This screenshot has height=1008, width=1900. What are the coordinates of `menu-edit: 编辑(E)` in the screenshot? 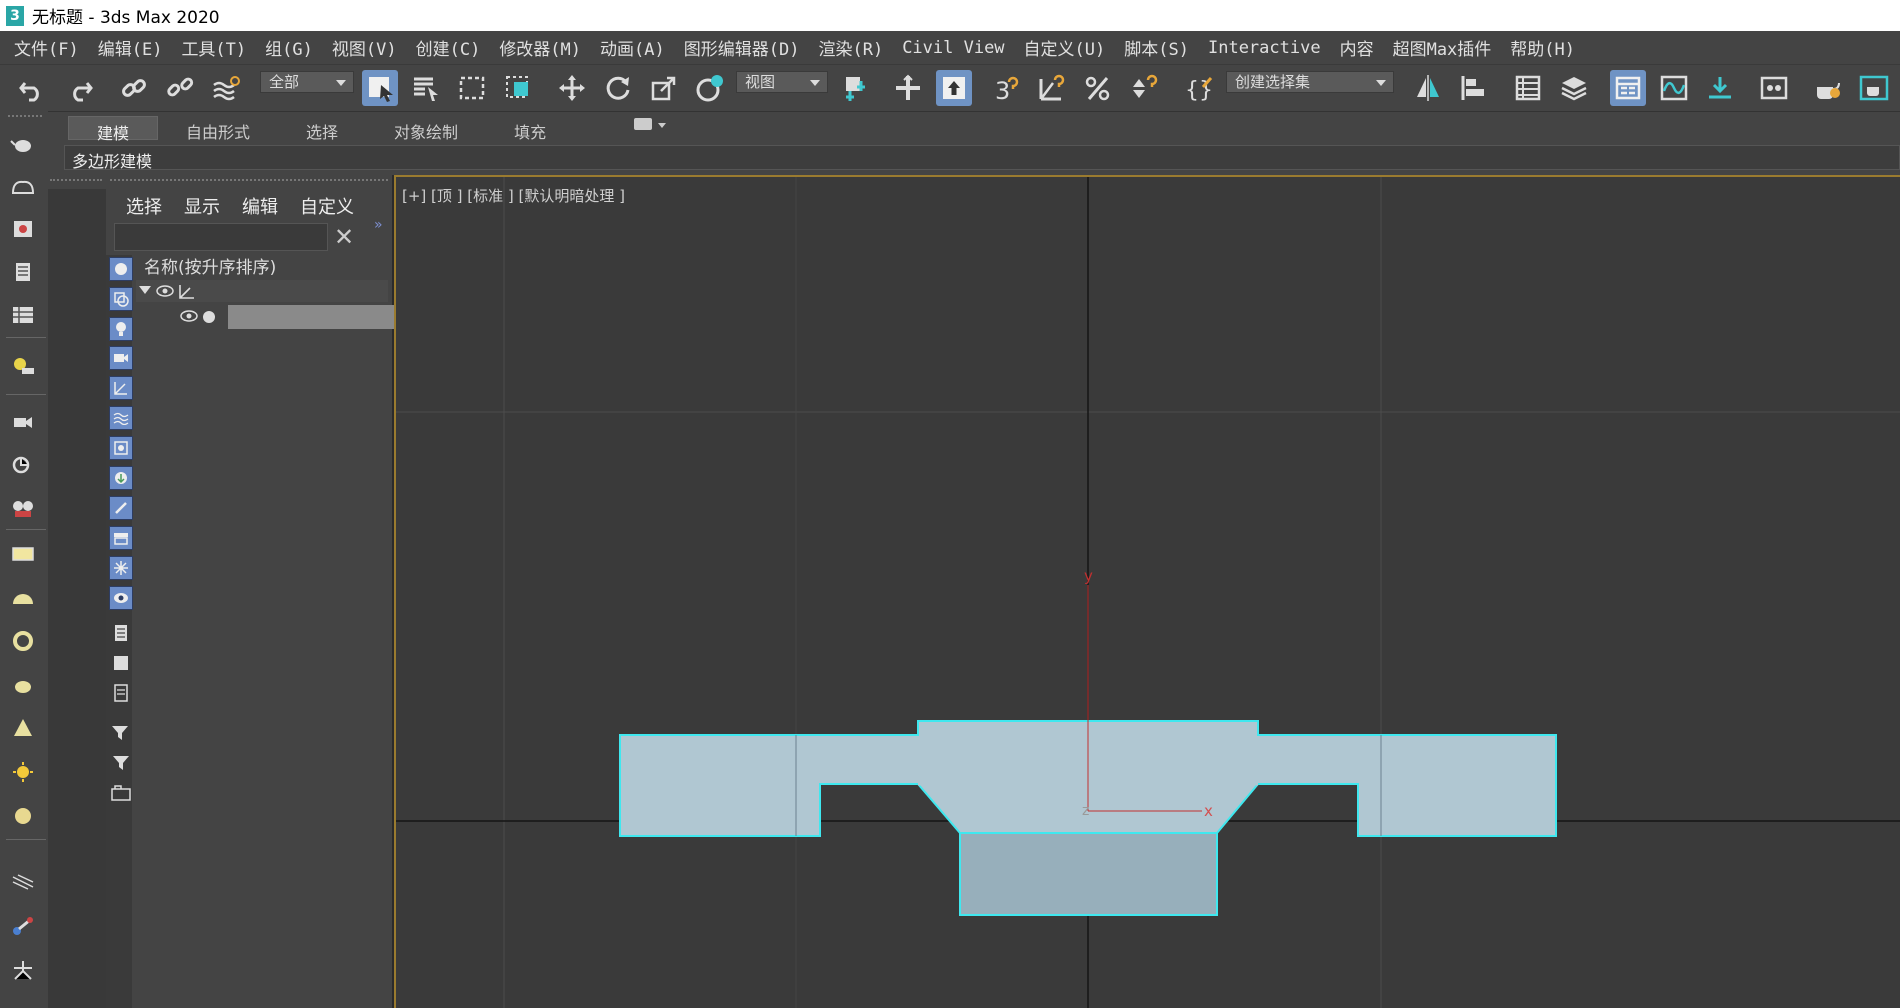 It's located at (130, 47).